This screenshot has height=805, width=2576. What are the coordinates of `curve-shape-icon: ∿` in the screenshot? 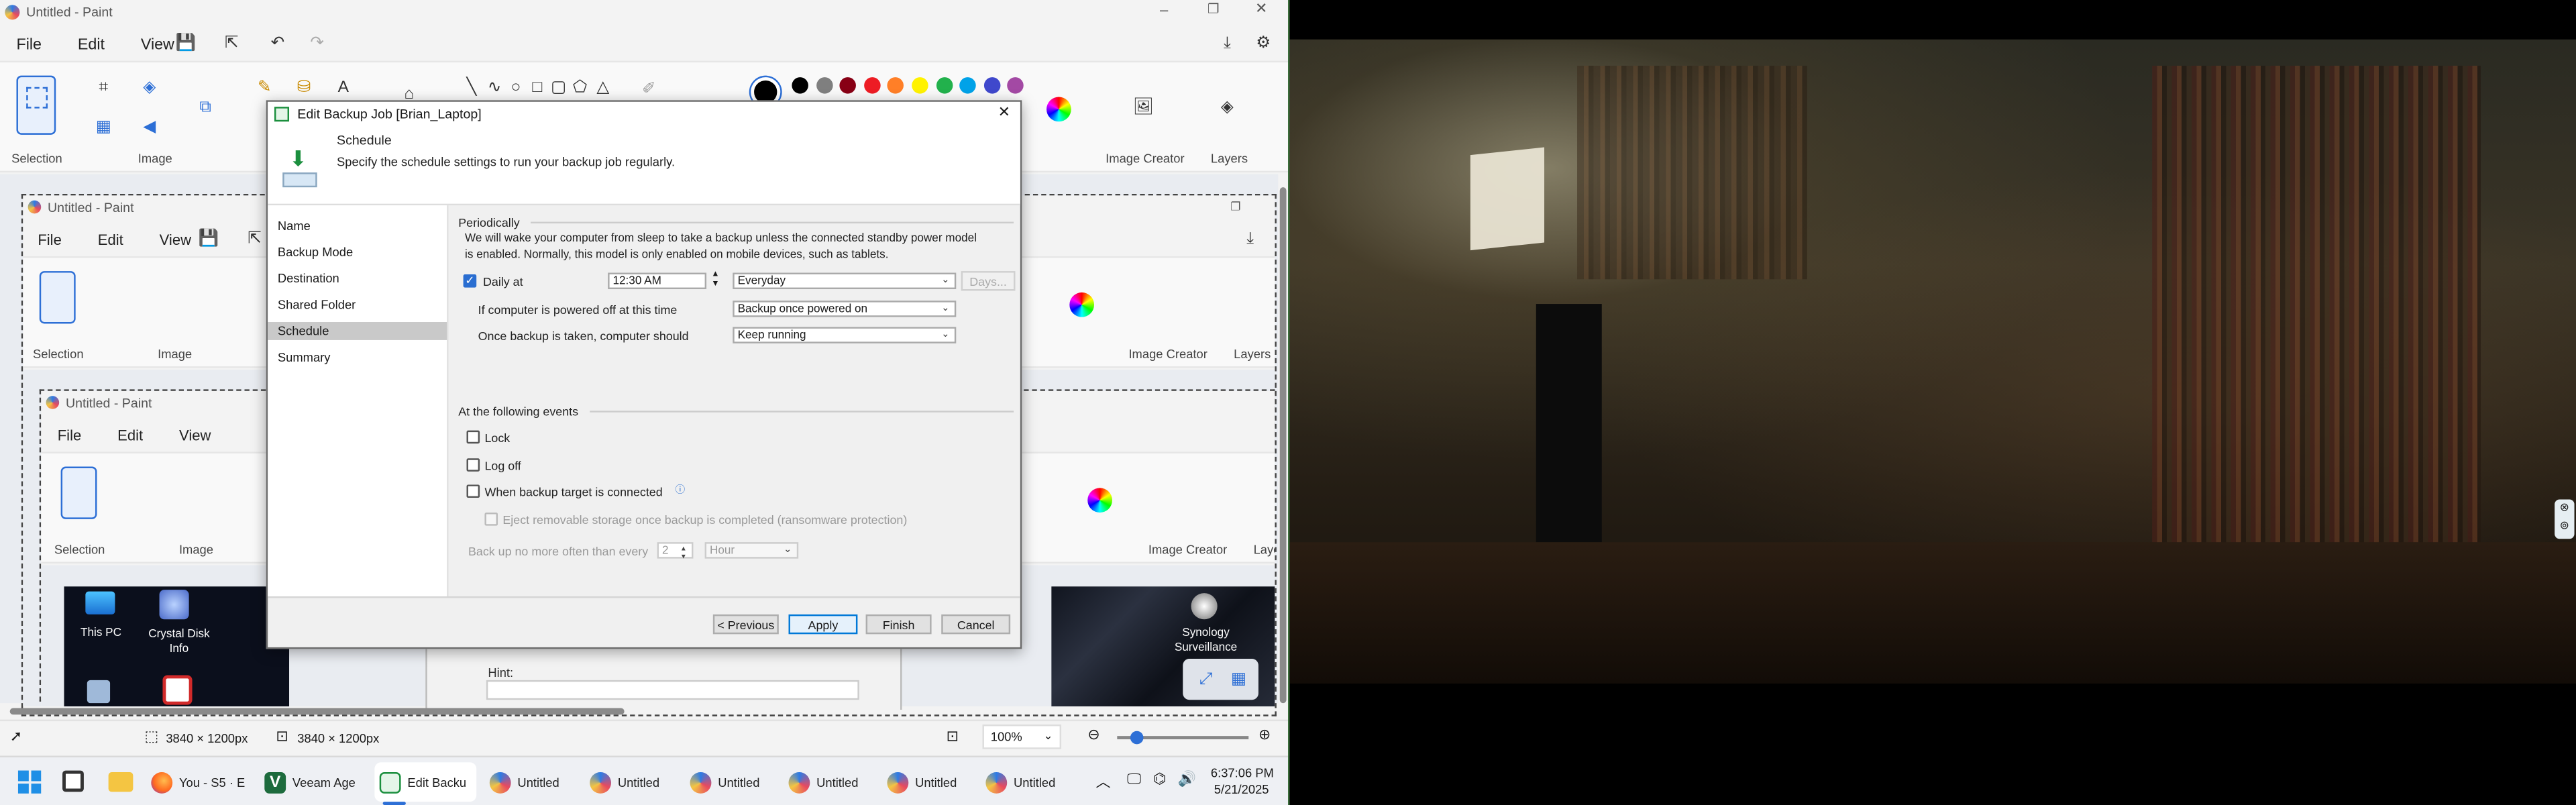 It's located at (494, 87).